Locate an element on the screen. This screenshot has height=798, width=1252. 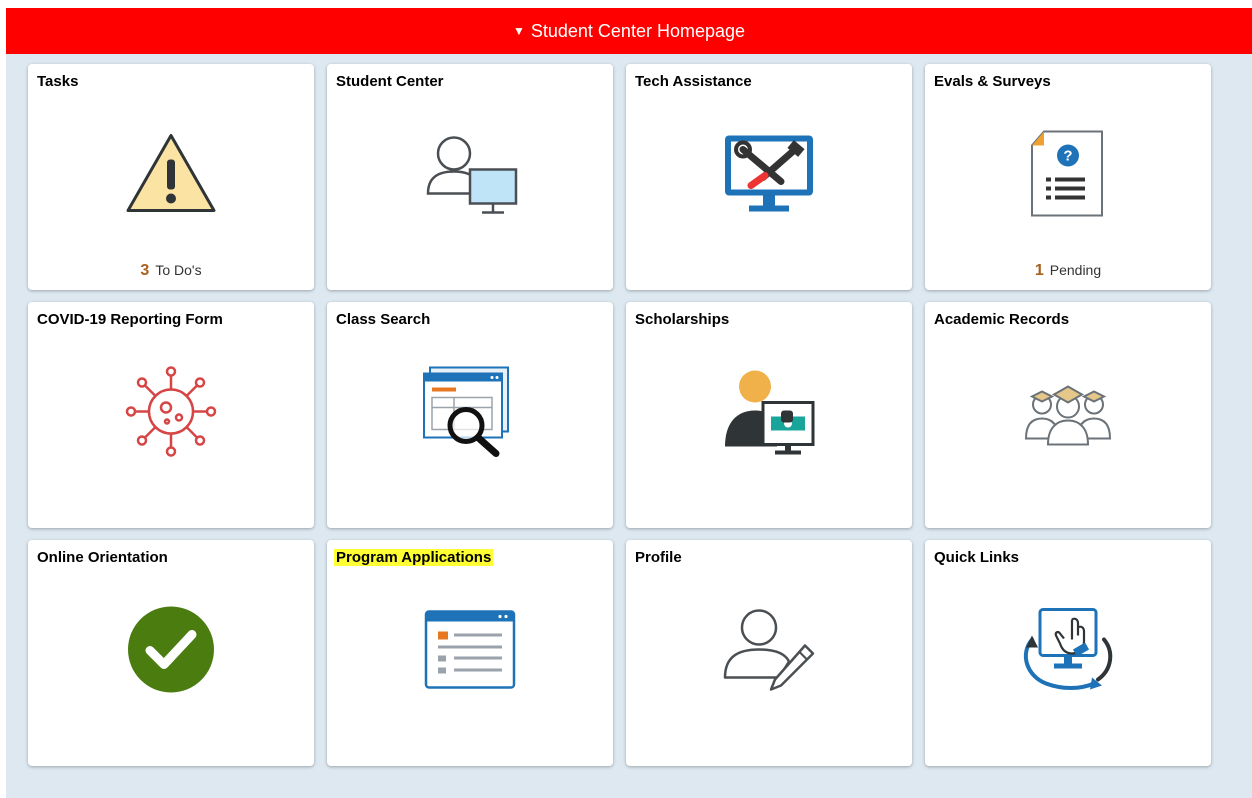
application-form-icon is located at coordinates (470, 652).